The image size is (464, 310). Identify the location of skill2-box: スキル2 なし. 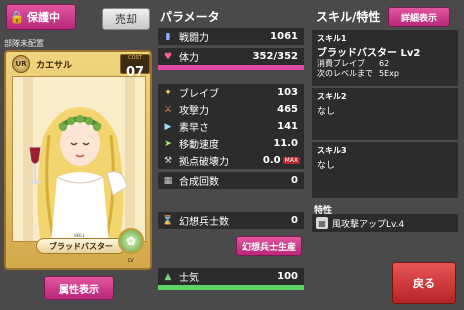
(385, 114).